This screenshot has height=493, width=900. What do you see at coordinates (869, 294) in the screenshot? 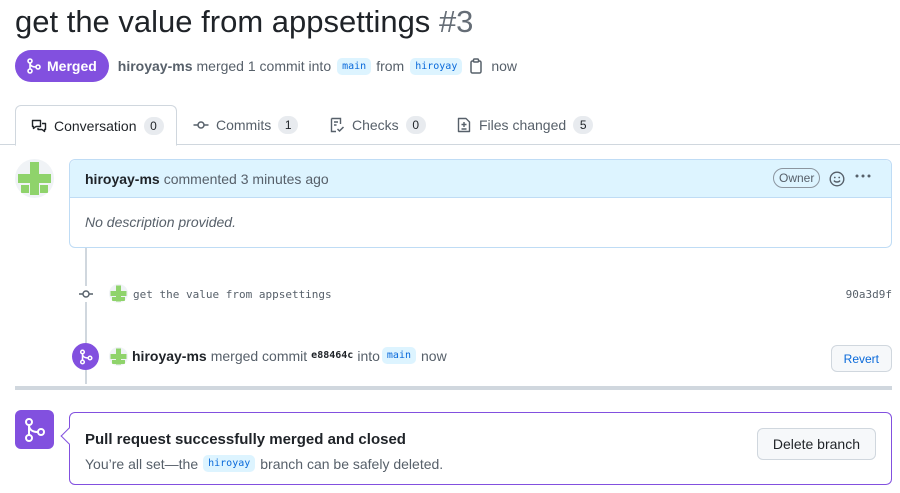
I see `commit-sha-link: 90a3d9f` at bounding box center [869, 294].